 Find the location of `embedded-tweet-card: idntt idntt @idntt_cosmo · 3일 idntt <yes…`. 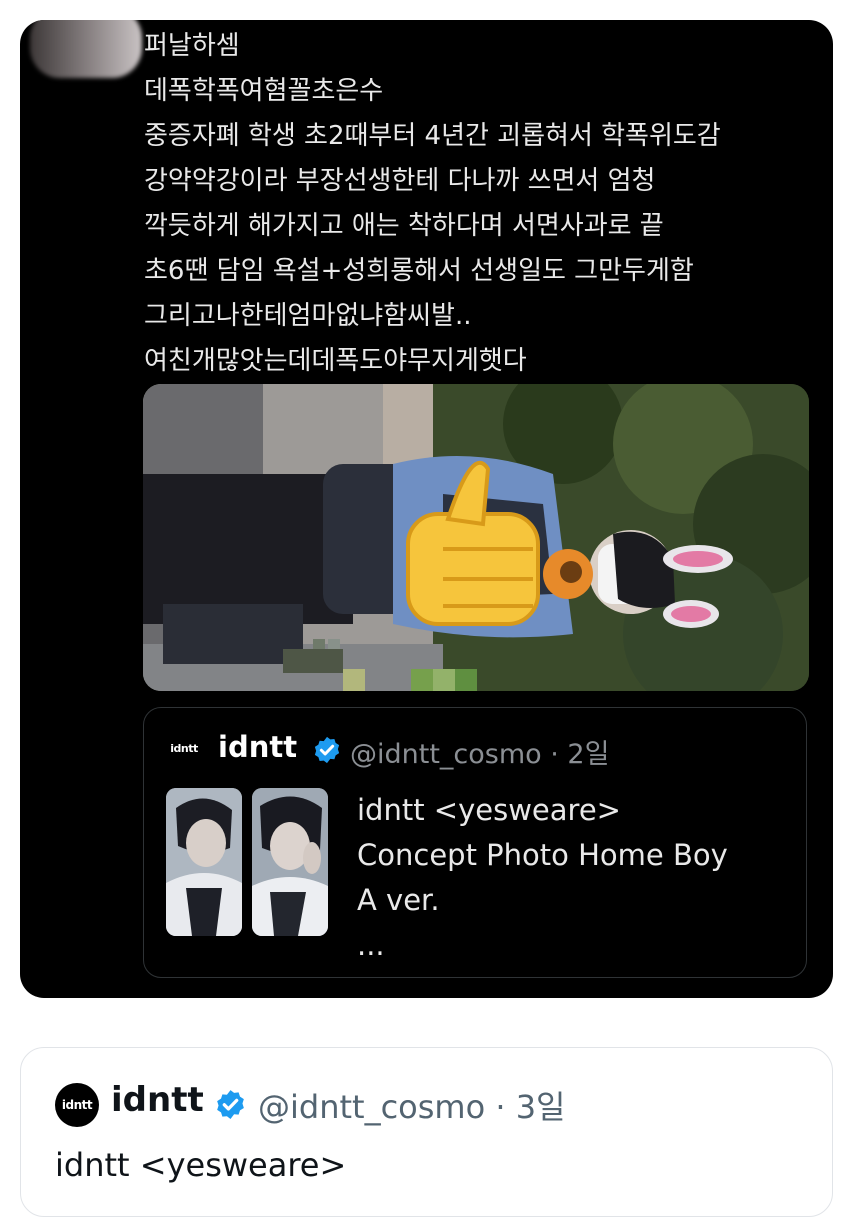

embedded-tweet-card: idntt idntt @idntt_cosmo · 3일 idntt <yes… is located at coordinates (426, 1132).